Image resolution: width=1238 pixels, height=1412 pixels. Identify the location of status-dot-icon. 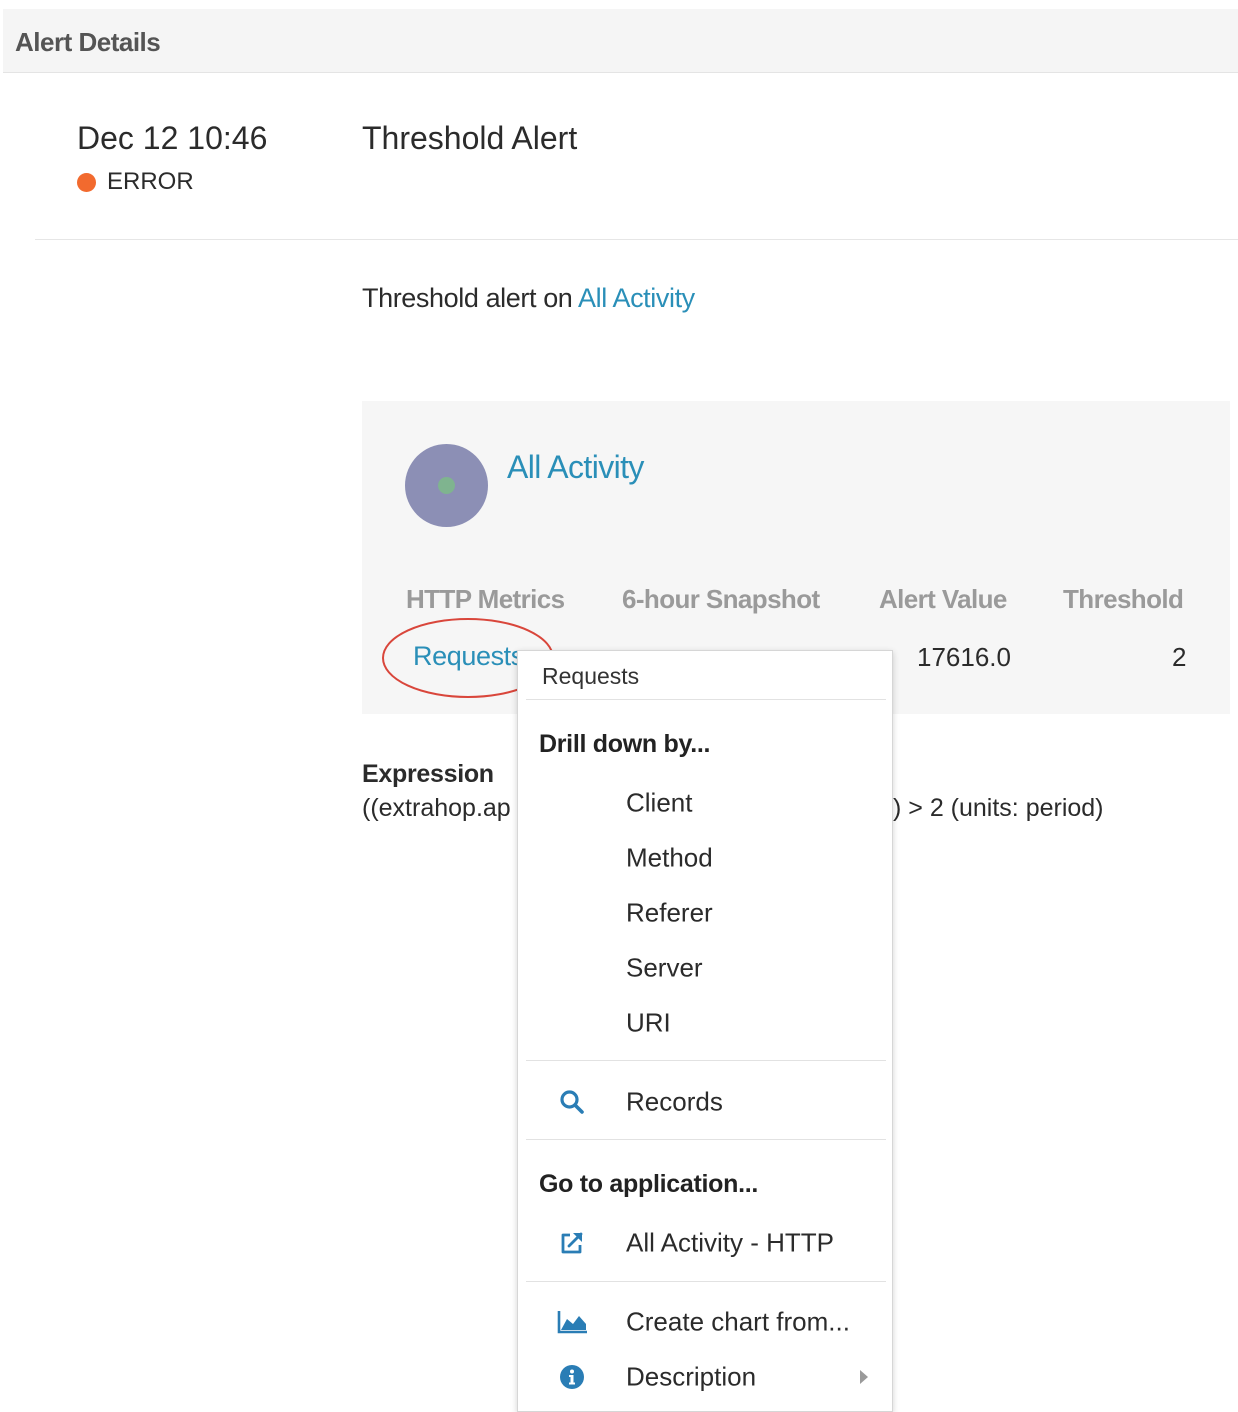
(86, 182).